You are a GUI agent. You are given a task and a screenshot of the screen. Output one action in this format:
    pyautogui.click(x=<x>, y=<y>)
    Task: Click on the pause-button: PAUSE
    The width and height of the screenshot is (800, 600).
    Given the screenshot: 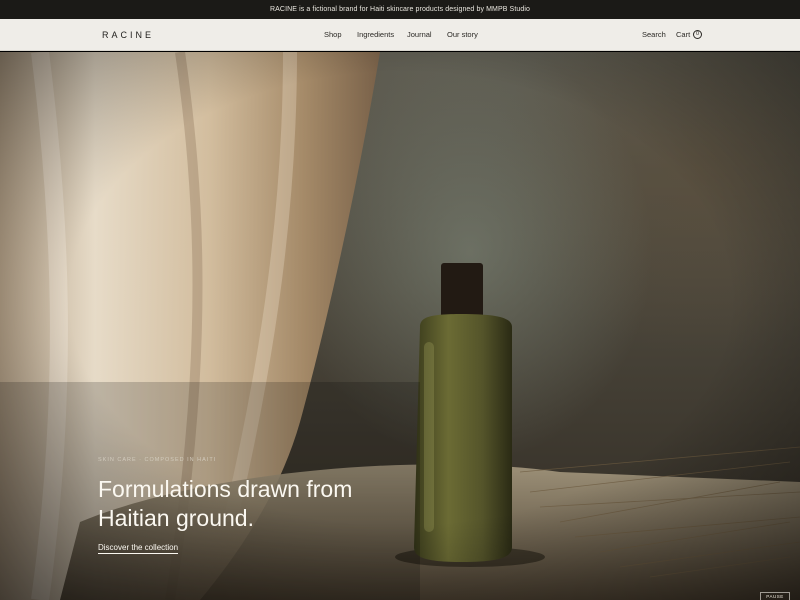 What is the action you would take?
    pyautogui.click(x=775, y=596)
    